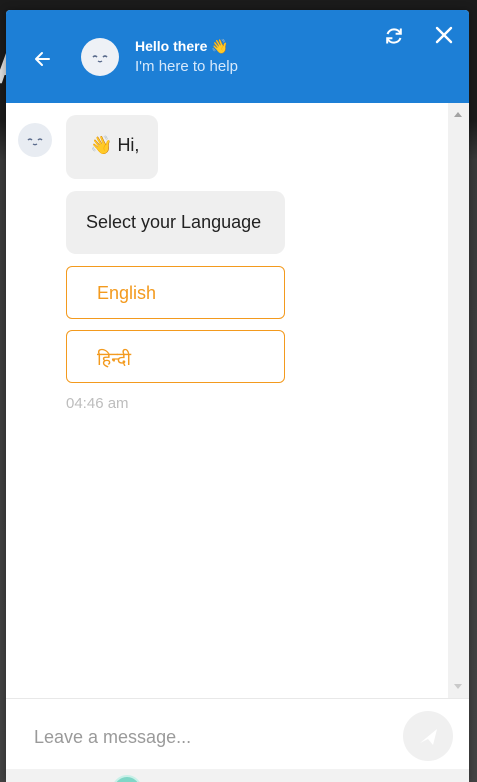 This screenshot has height=782, width=477. I want to click on refresh-button, so click(394, 36).